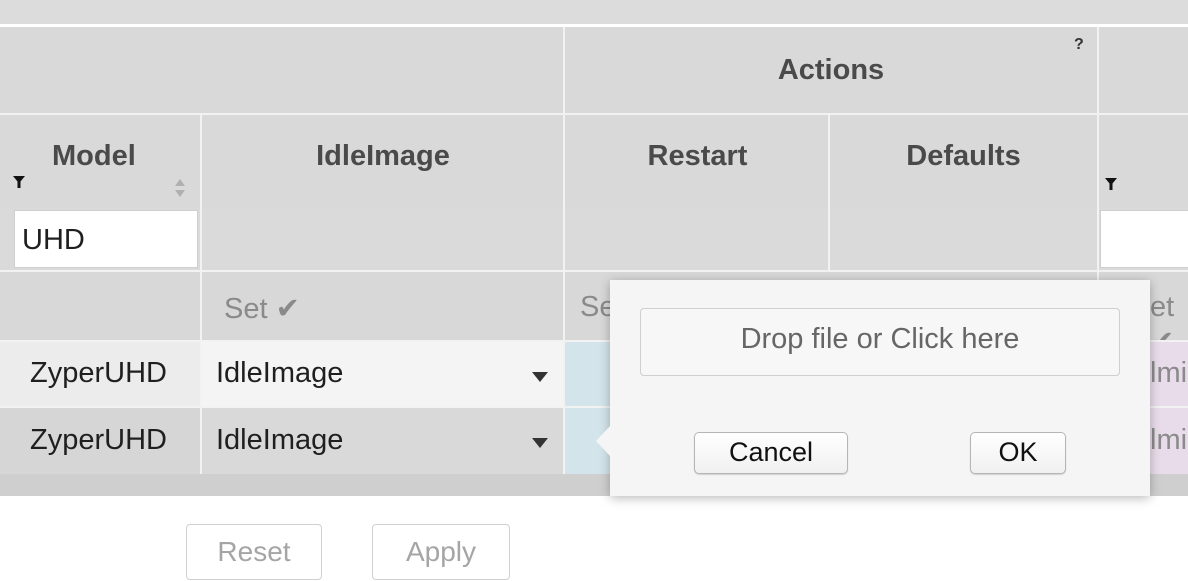  What do you see at coordinates (53, 240) in the screenshot?
I see `model-filter-value: UHD` at bounding box center [53, 240].